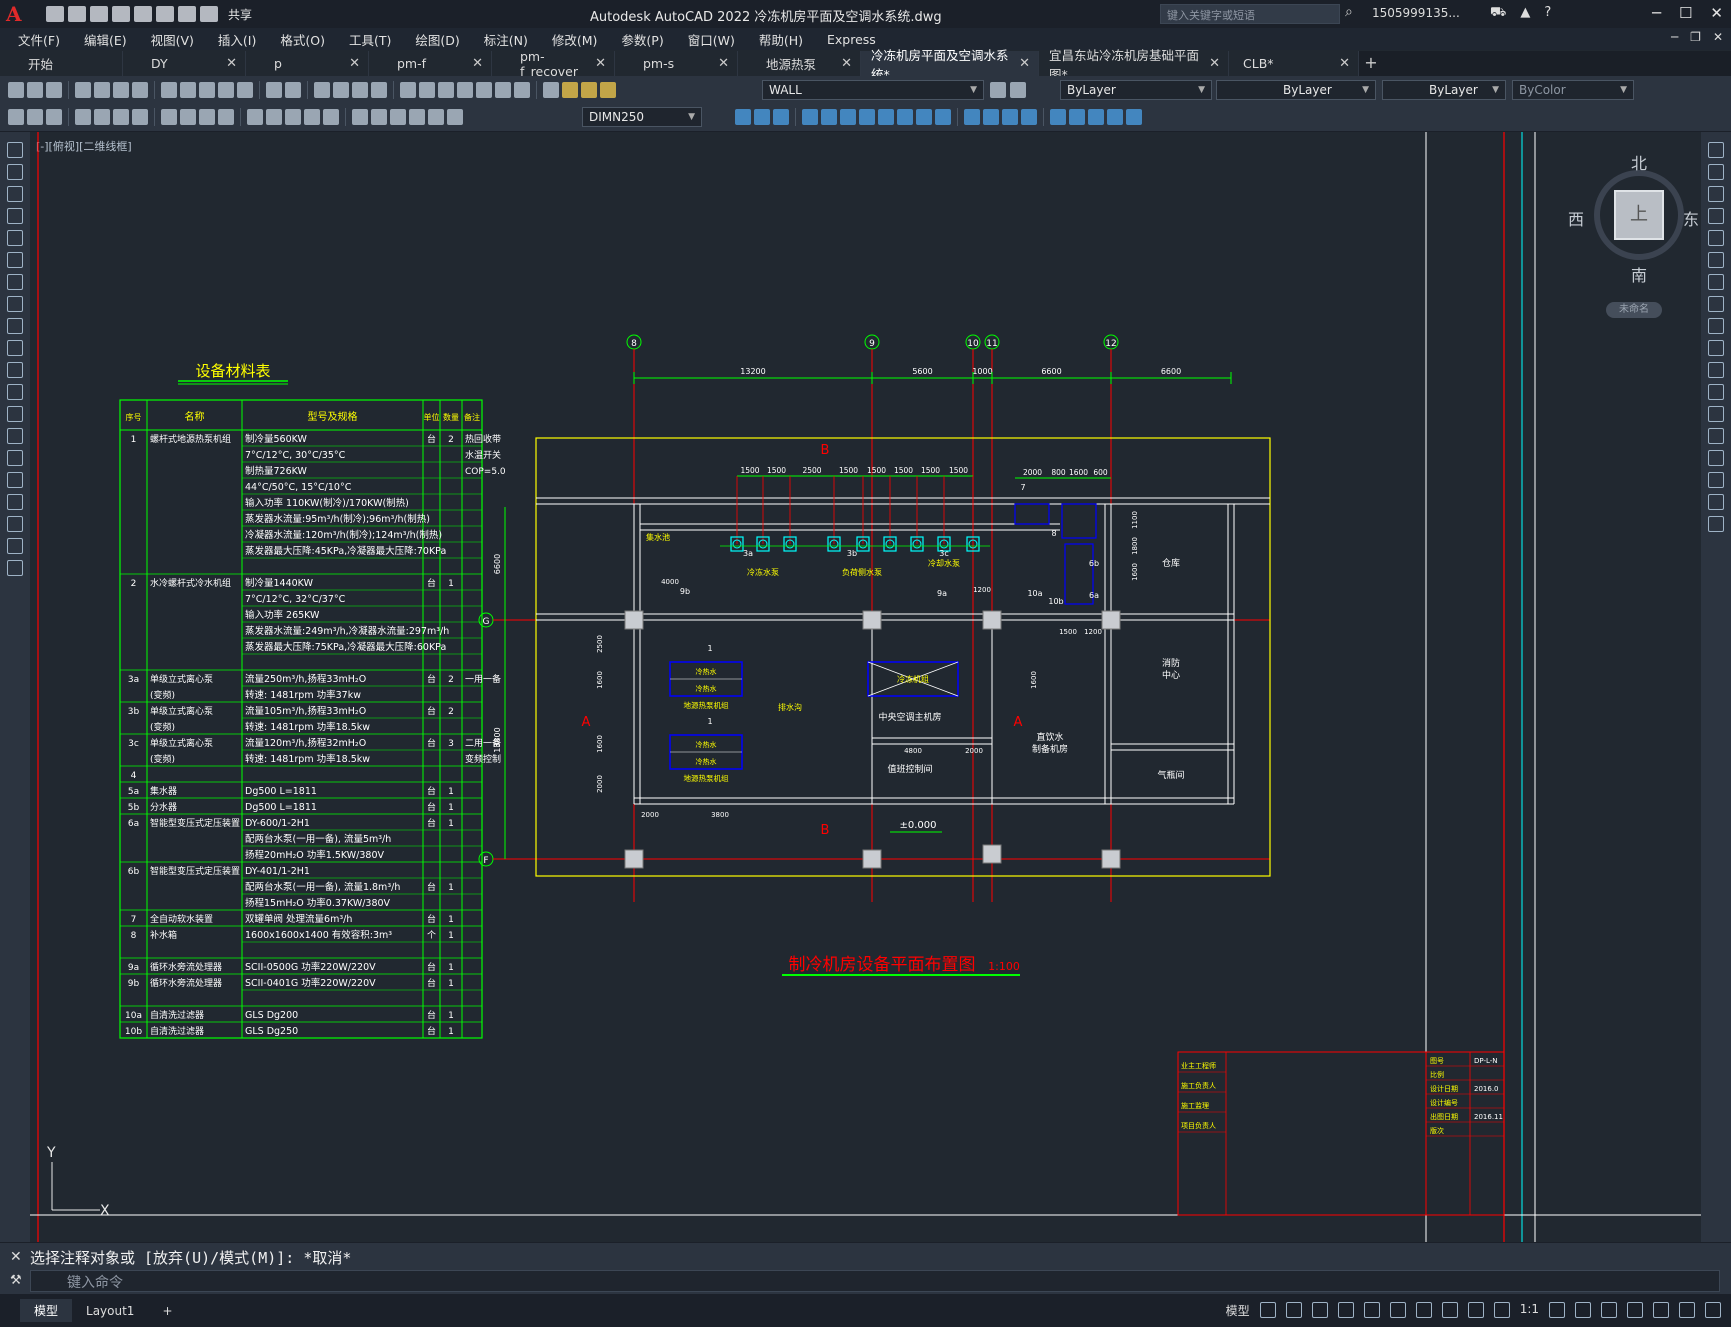  What do you see at coordinates (1423, 1310) in the screenshot?
I see `selection-cycling-icon` at bounding box center [1423, 1310].